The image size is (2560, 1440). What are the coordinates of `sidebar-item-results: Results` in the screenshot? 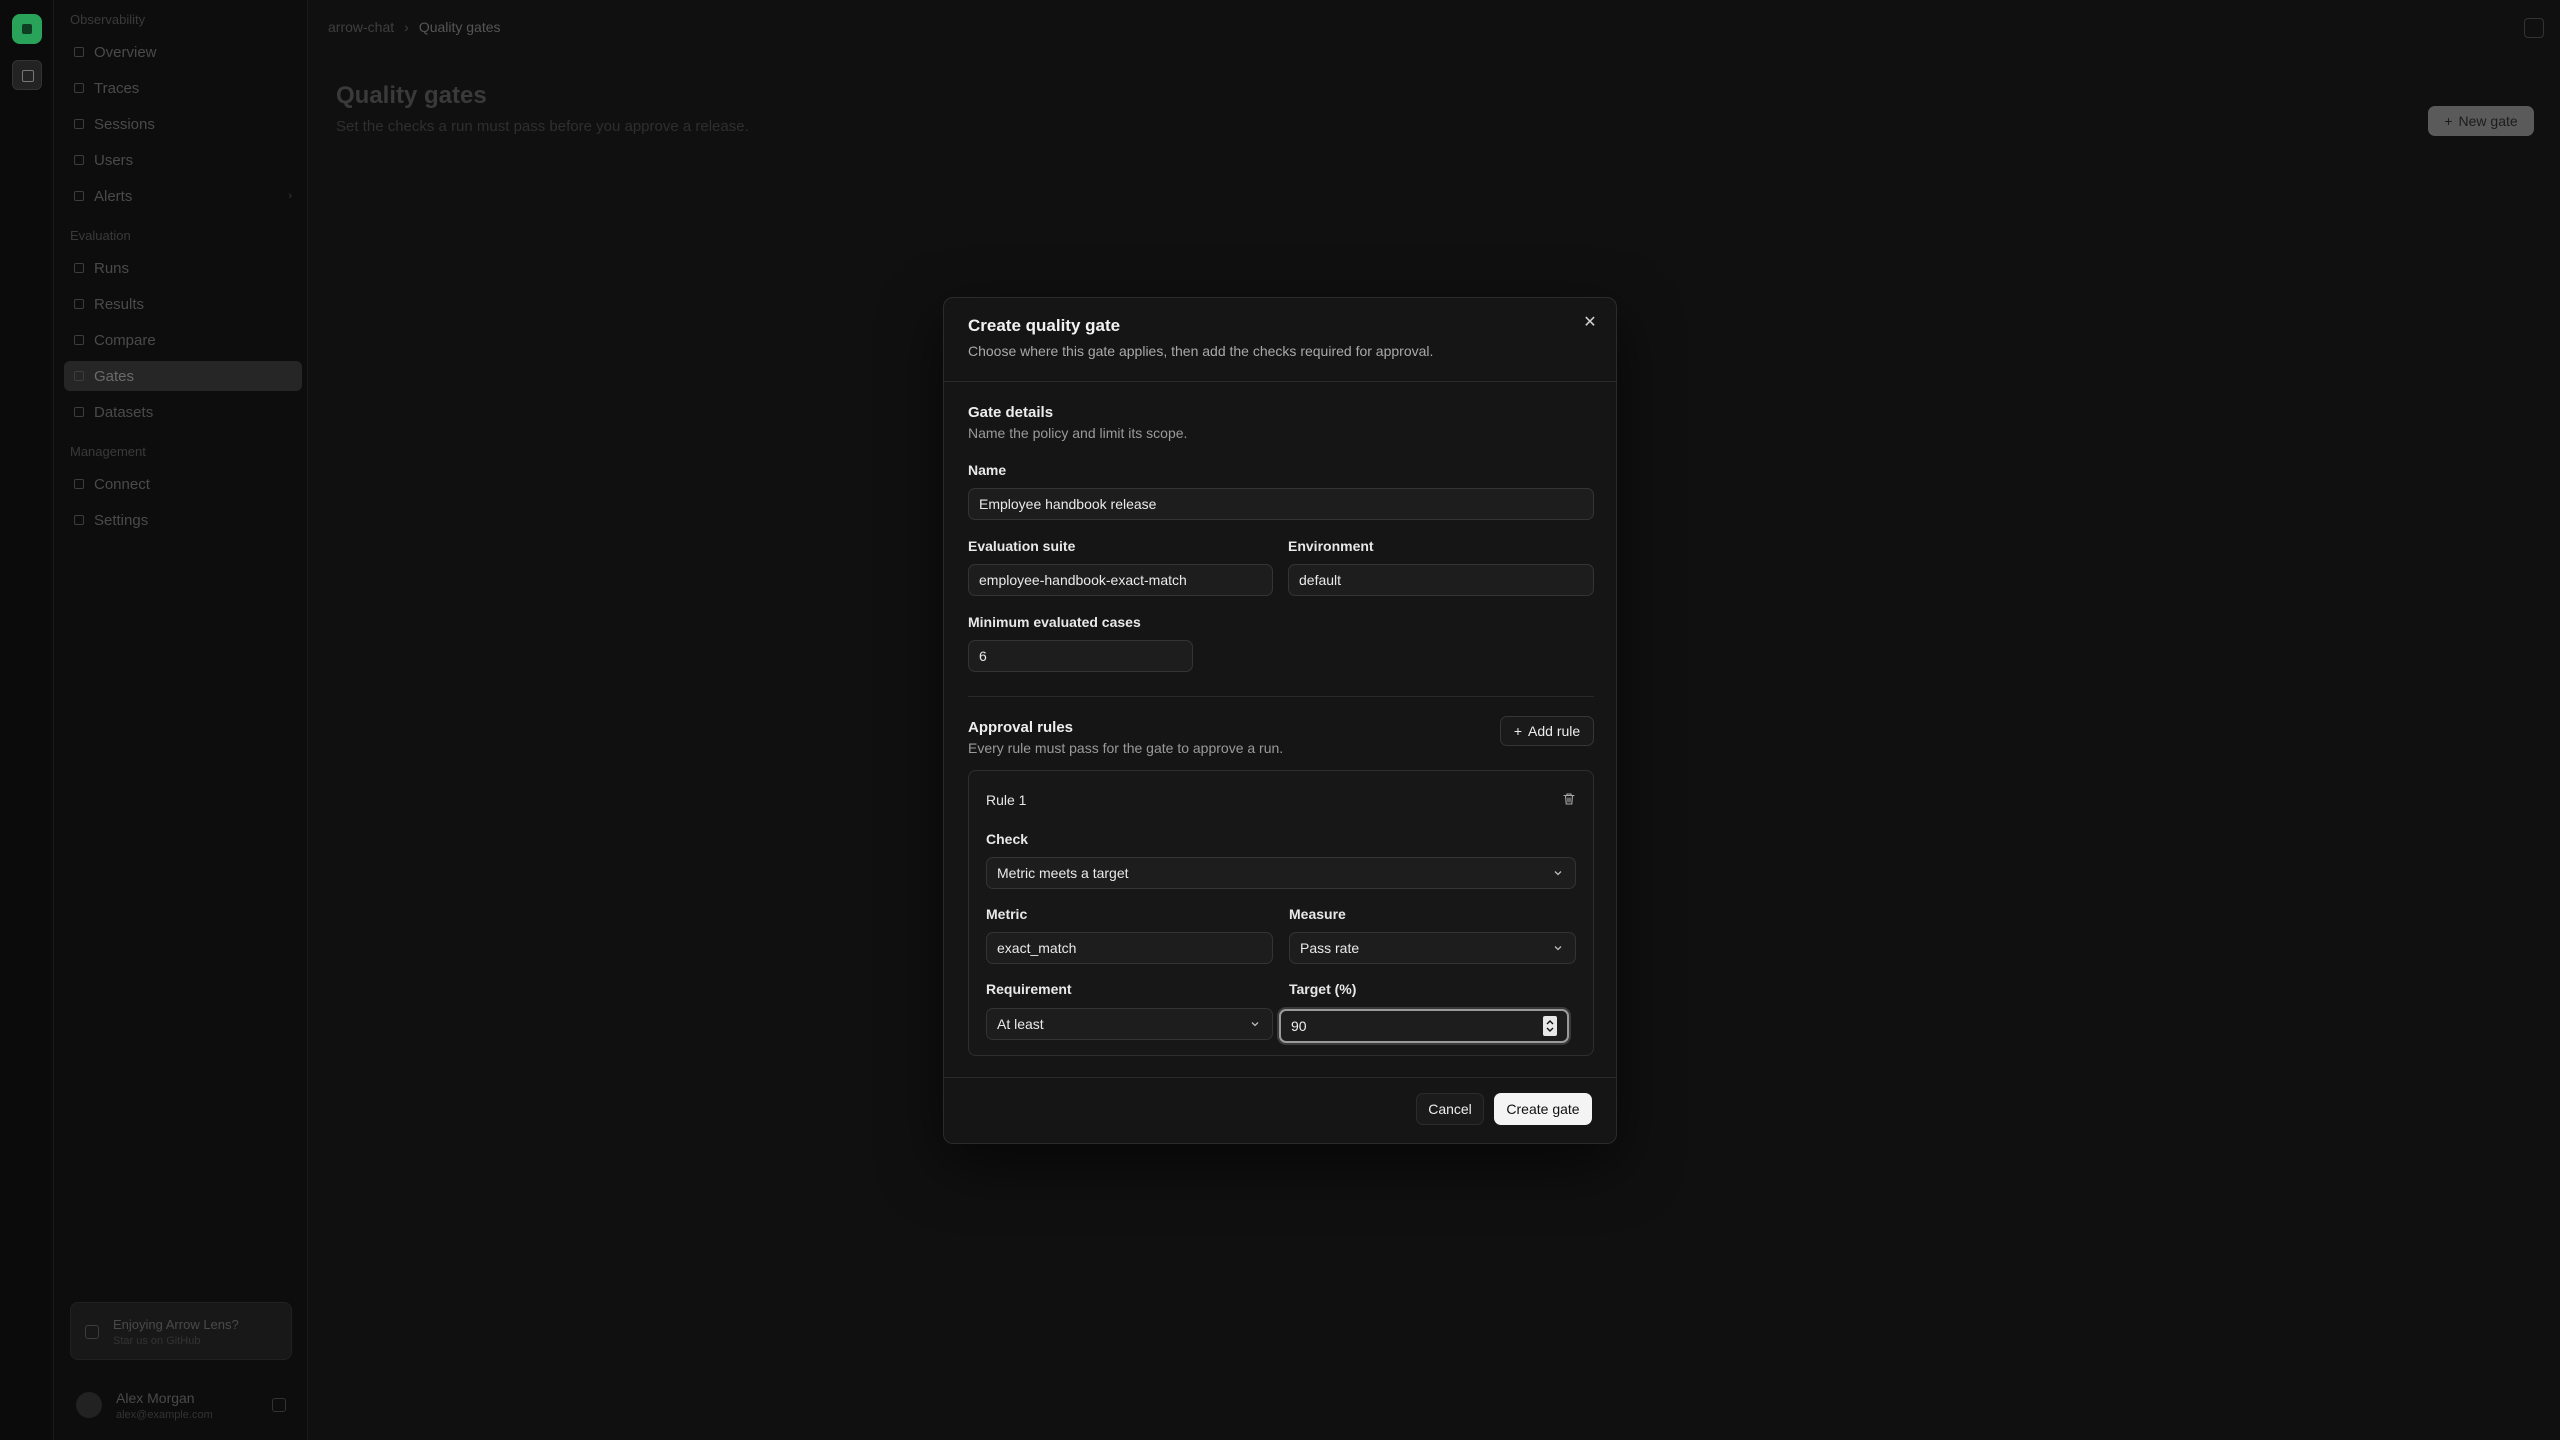 It's located at (183, 304).